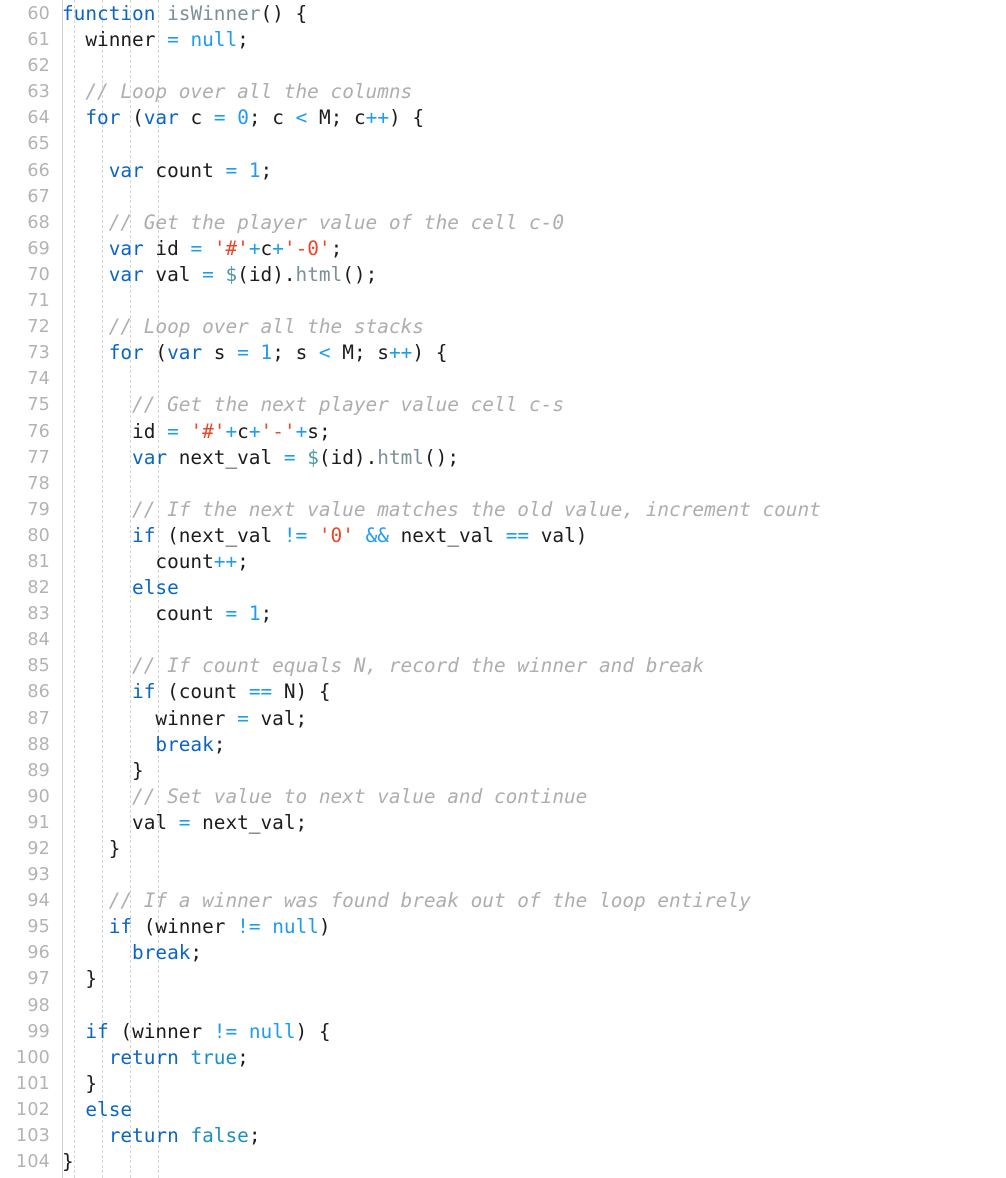 This screenshot has width=1006, height=1178. I want to click on code-line: var count = 1;, so click(534, 171).